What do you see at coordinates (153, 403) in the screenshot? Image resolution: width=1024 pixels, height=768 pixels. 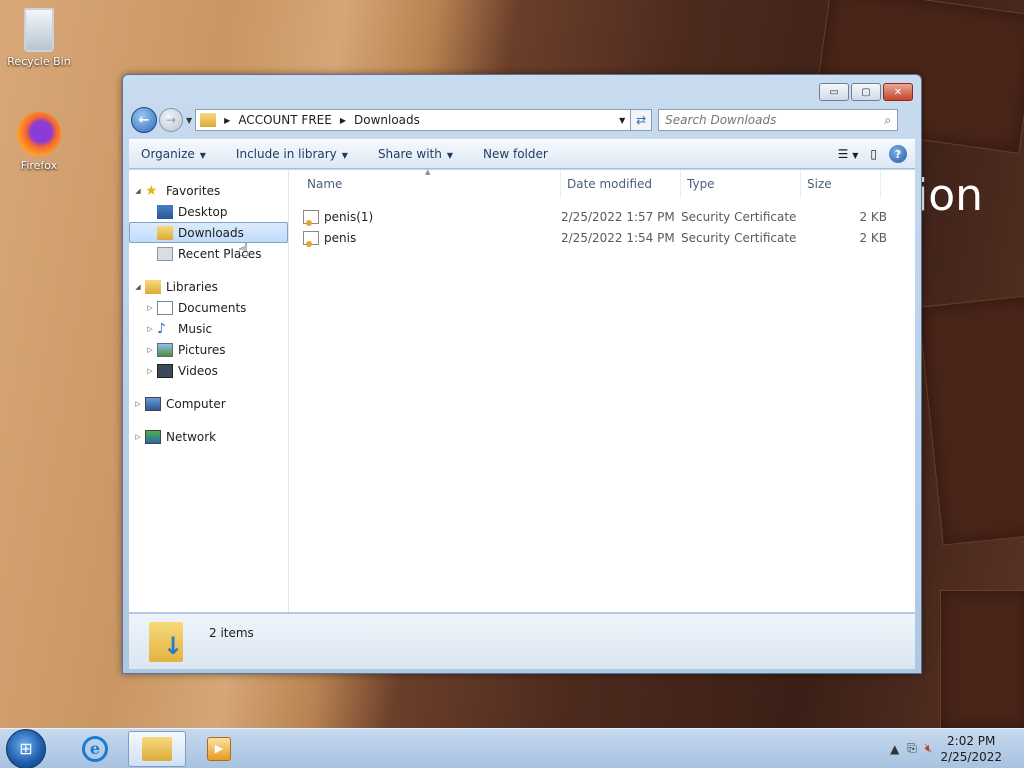 I see `computer-icon` at bounding box center [153, 403].